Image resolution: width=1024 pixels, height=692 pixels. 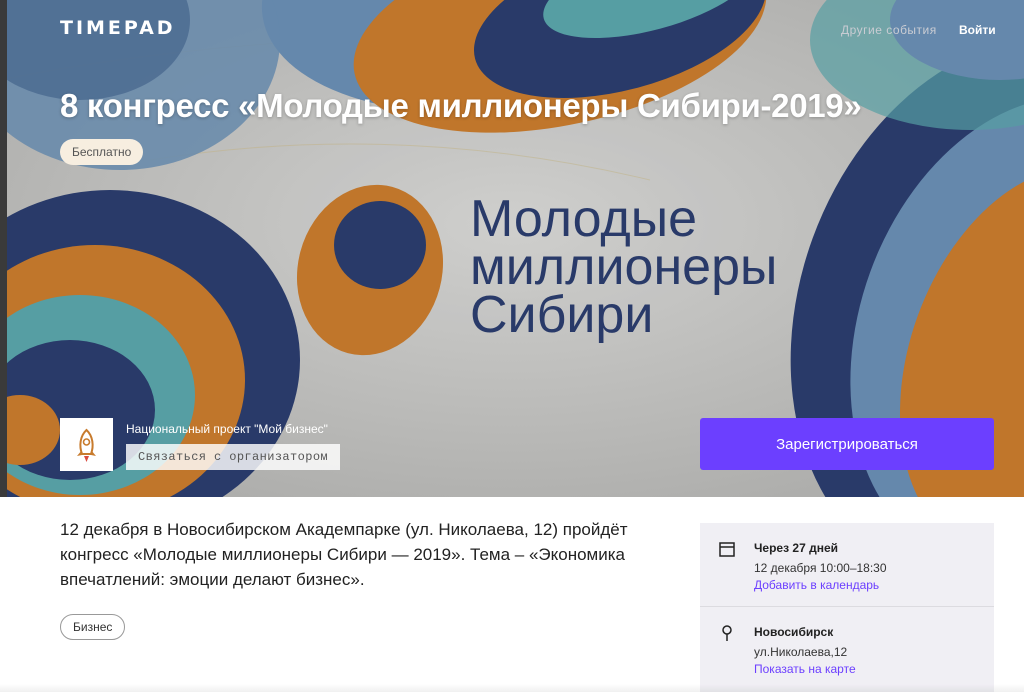 I want to click on rocket-logo-icon, so click(x=86, y=445).